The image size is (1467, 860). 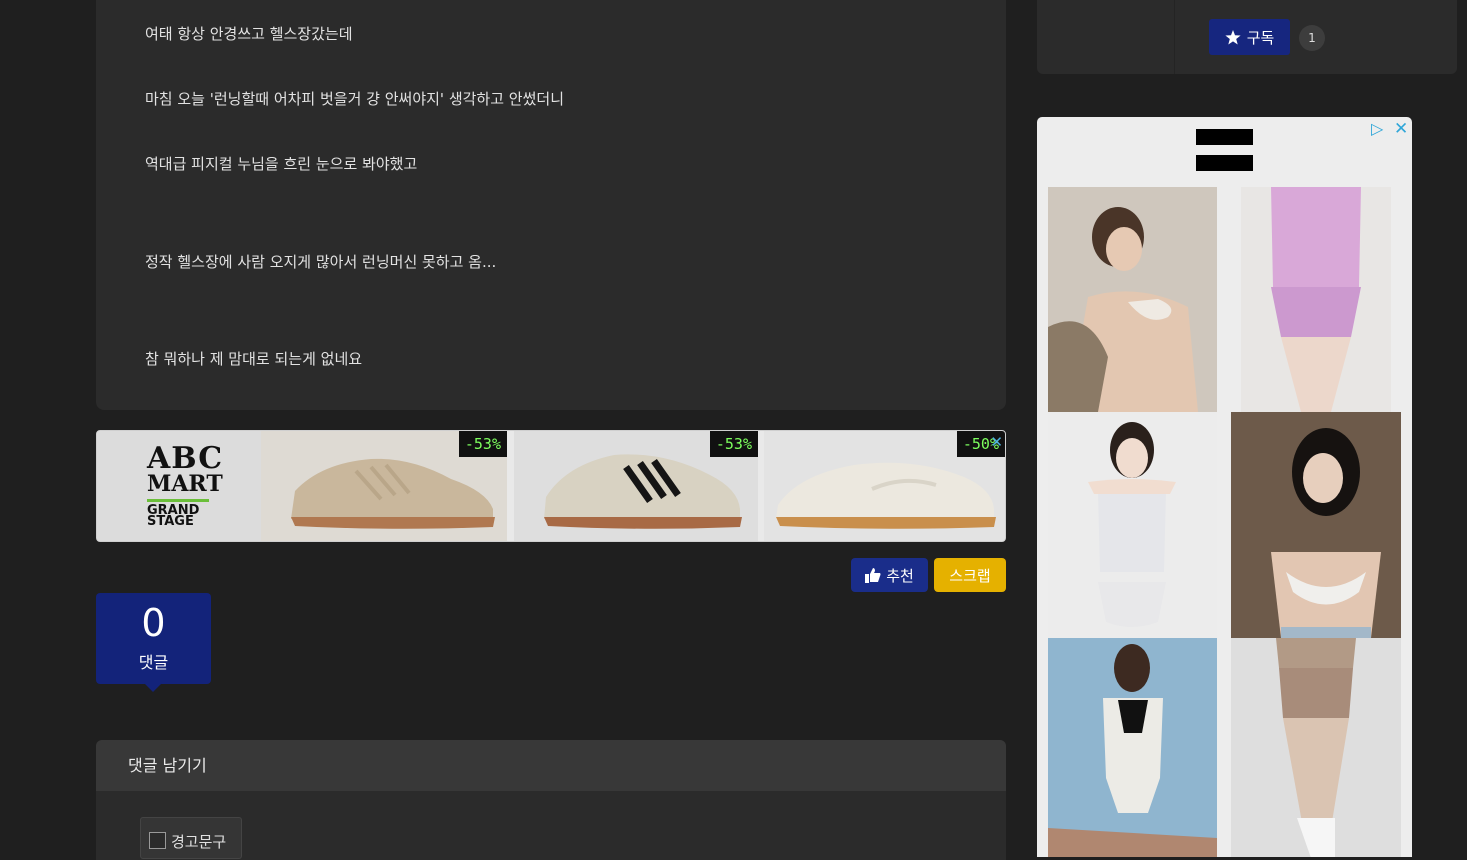 I want to click on thumbs-up-icon, so click(x=873, y=575).